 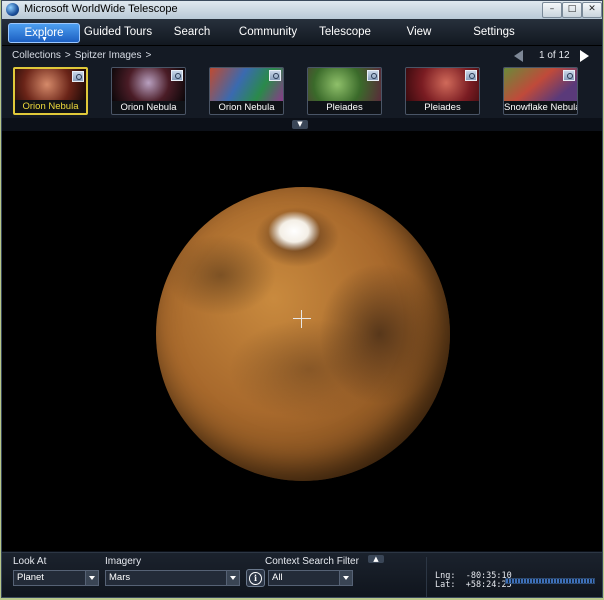 What do you see at coordinates (302, 10) in the screenshot?
I see `title-bar: Microsoft WorldWide Telescope – □ ✕` at bounding box center [302, 10].